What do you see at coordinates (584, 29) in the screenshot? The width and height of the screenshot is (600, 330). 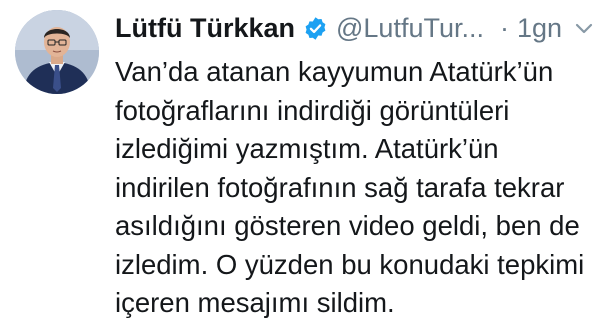 I see `chevron-down-icon` at bounding box center [584, 29].